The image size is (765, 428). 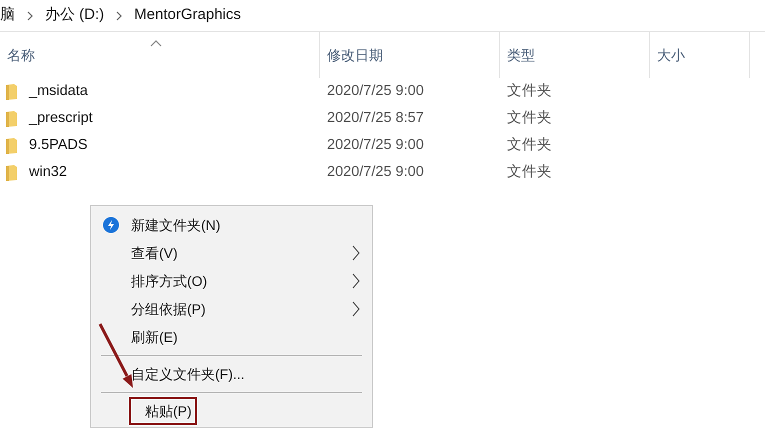 What do you see at coordinates (169, 281) in the screenshot?
I see `menu-item: 排序方式(O)` at bounding box center [169, 281].